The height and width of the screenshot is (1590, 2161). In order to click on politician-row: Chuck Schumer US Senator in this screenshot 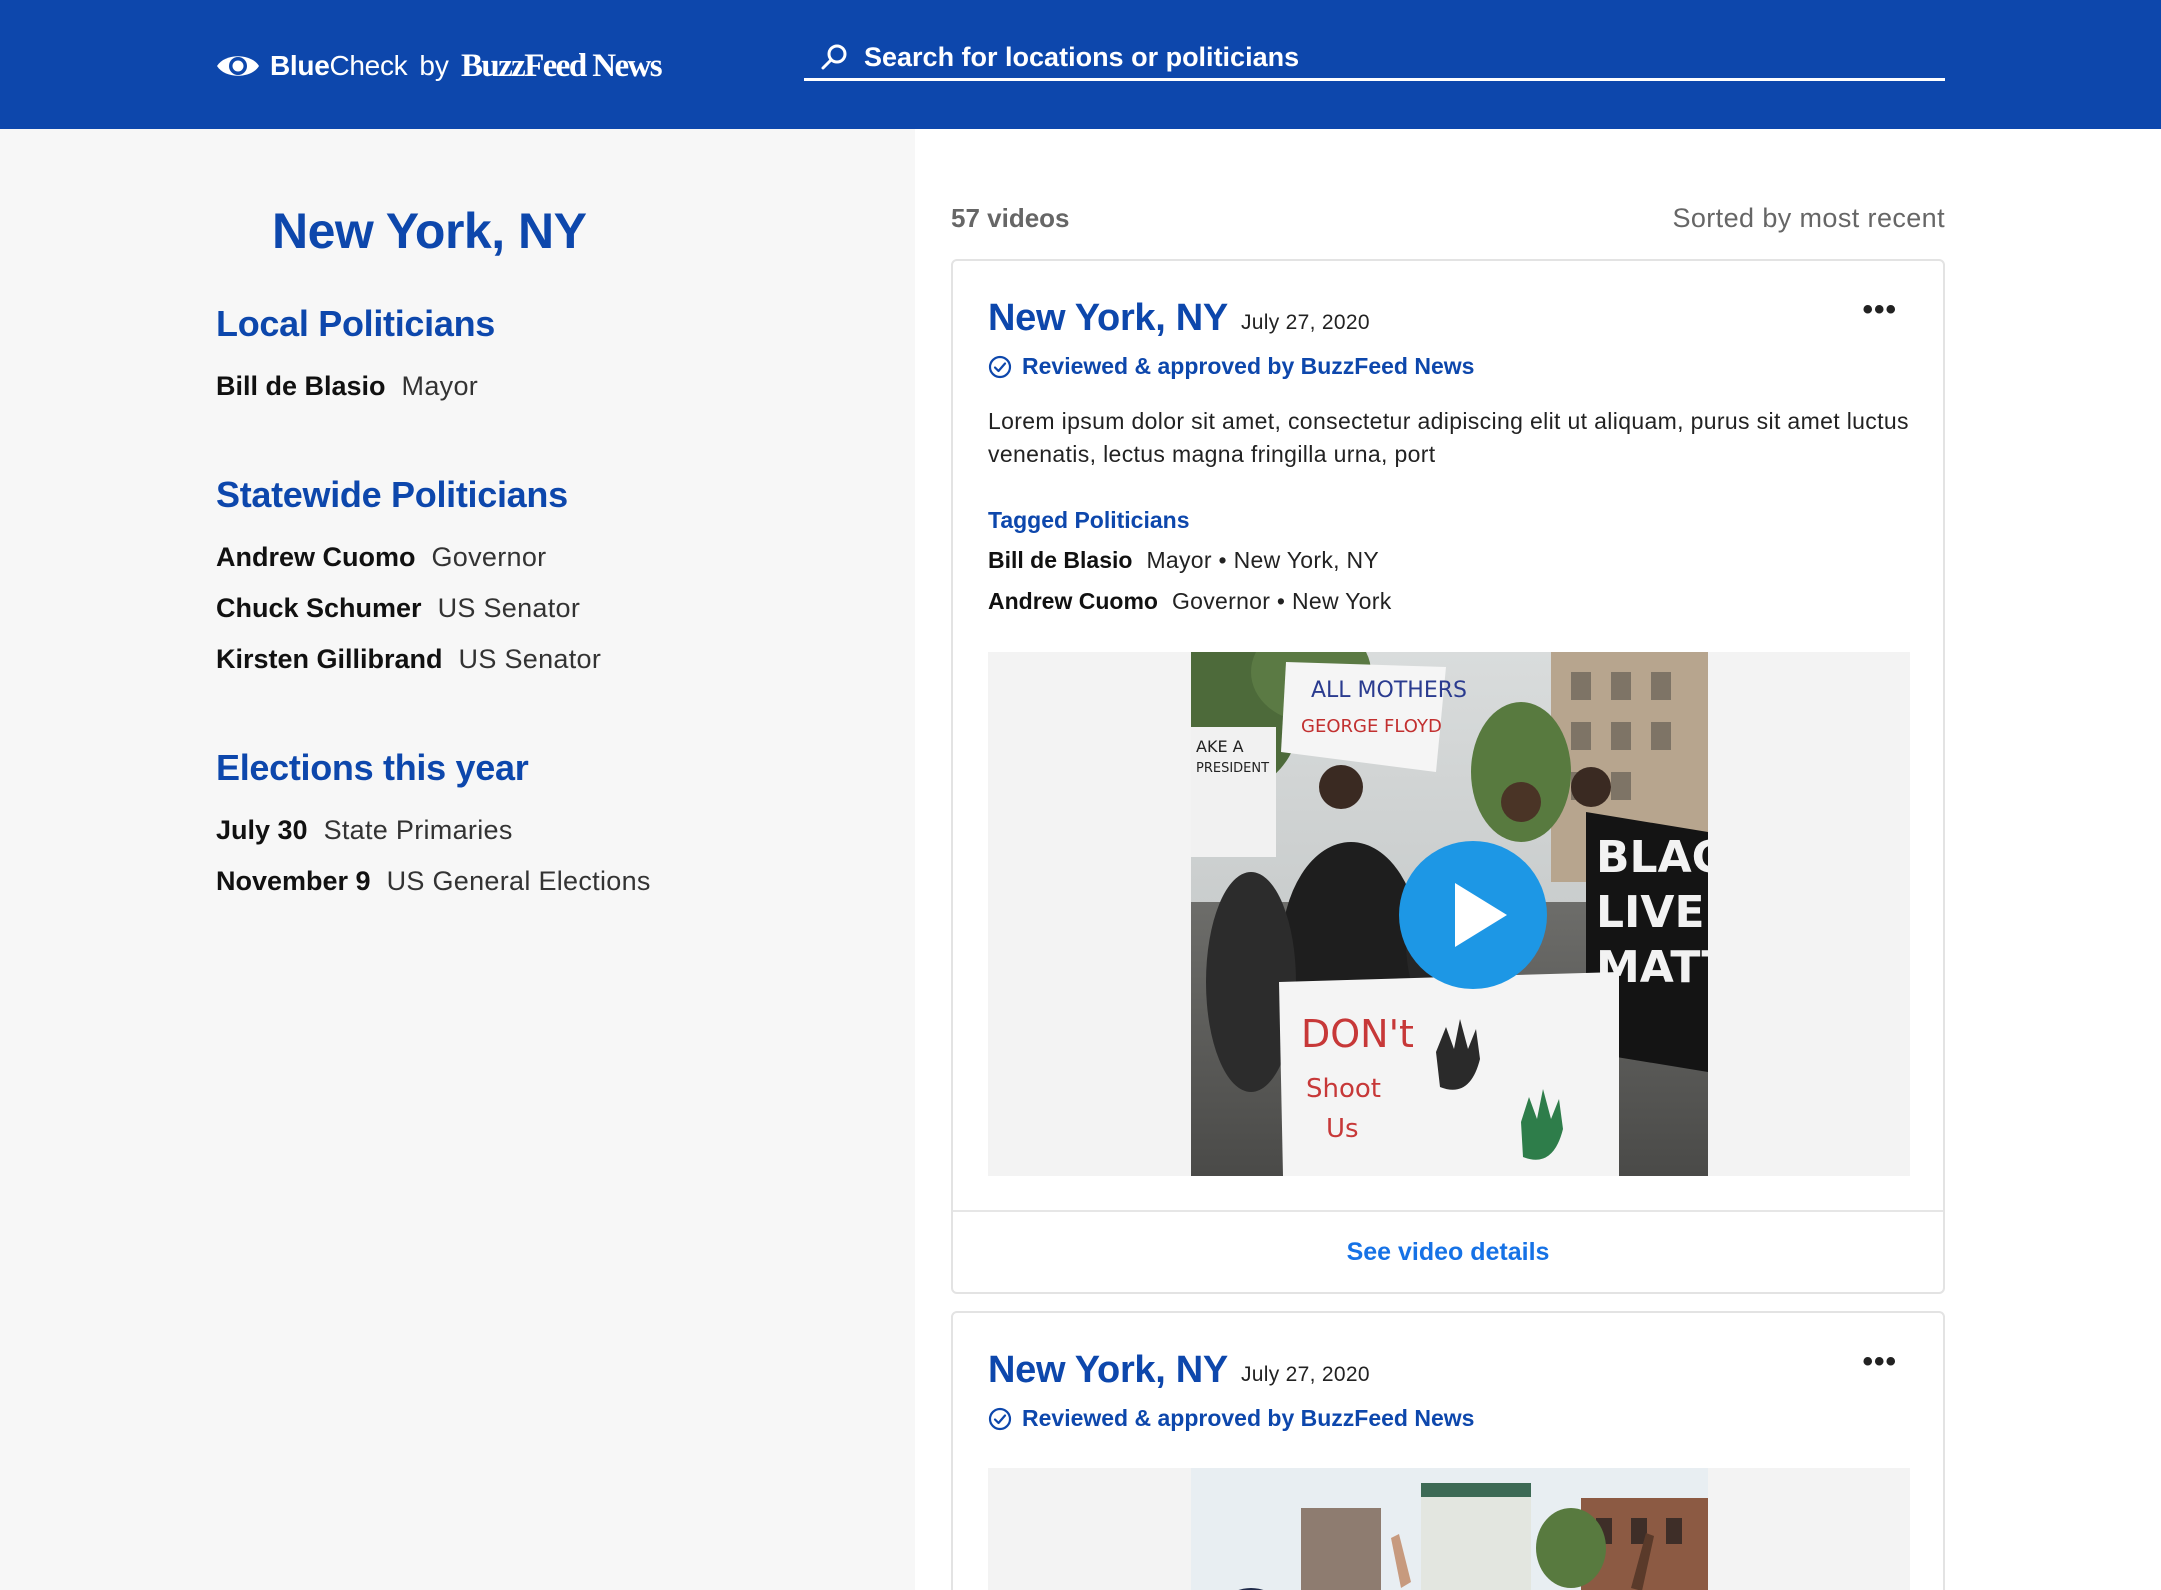, I will do `click(398, 608)`.